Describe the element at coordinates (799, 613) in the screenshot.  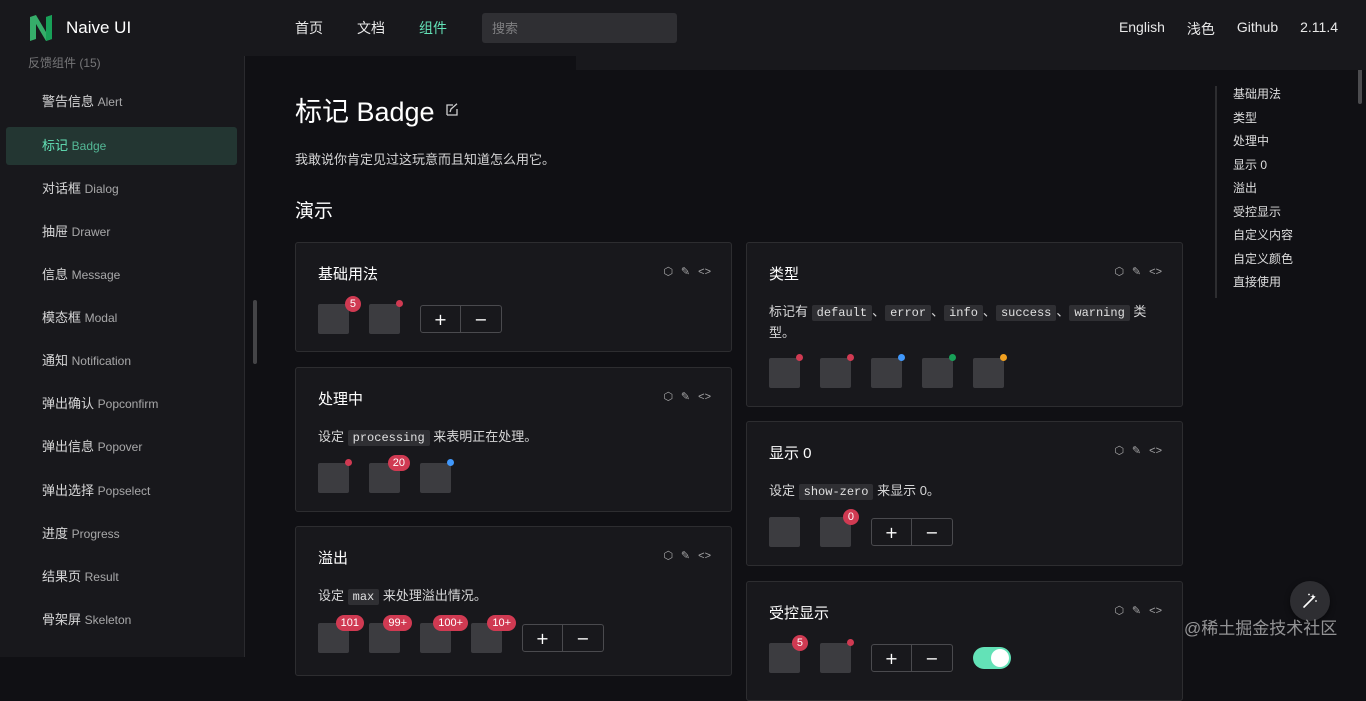
I see `card-title: 受控显示` at that location.